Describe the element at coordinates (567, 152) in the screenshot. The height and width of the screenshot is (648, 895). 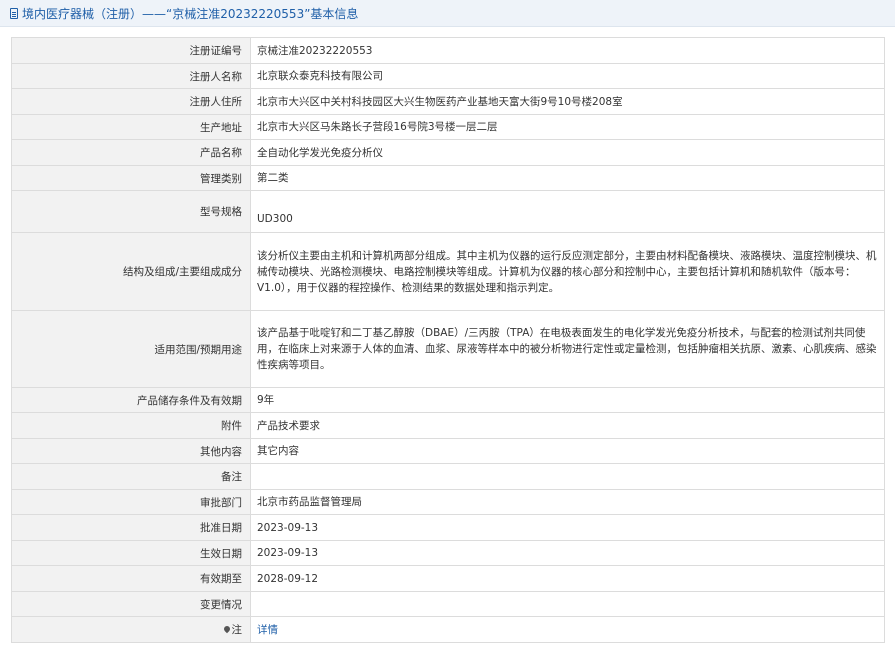
I see `row-value-product-name: 全自动化学发光免疫分析仪` at that location.